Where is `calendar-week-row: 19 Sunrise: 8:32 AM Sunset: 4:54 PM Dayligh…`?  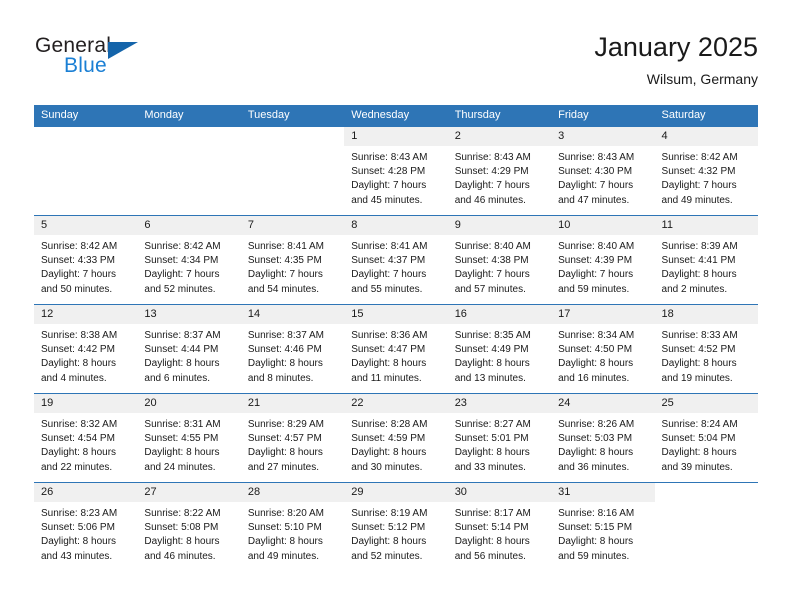 calendar-week-row: 19 Sunrise: 8:32 AM Sunset: 4:54 PM Dayligh… is located at coordinates (396, 438).